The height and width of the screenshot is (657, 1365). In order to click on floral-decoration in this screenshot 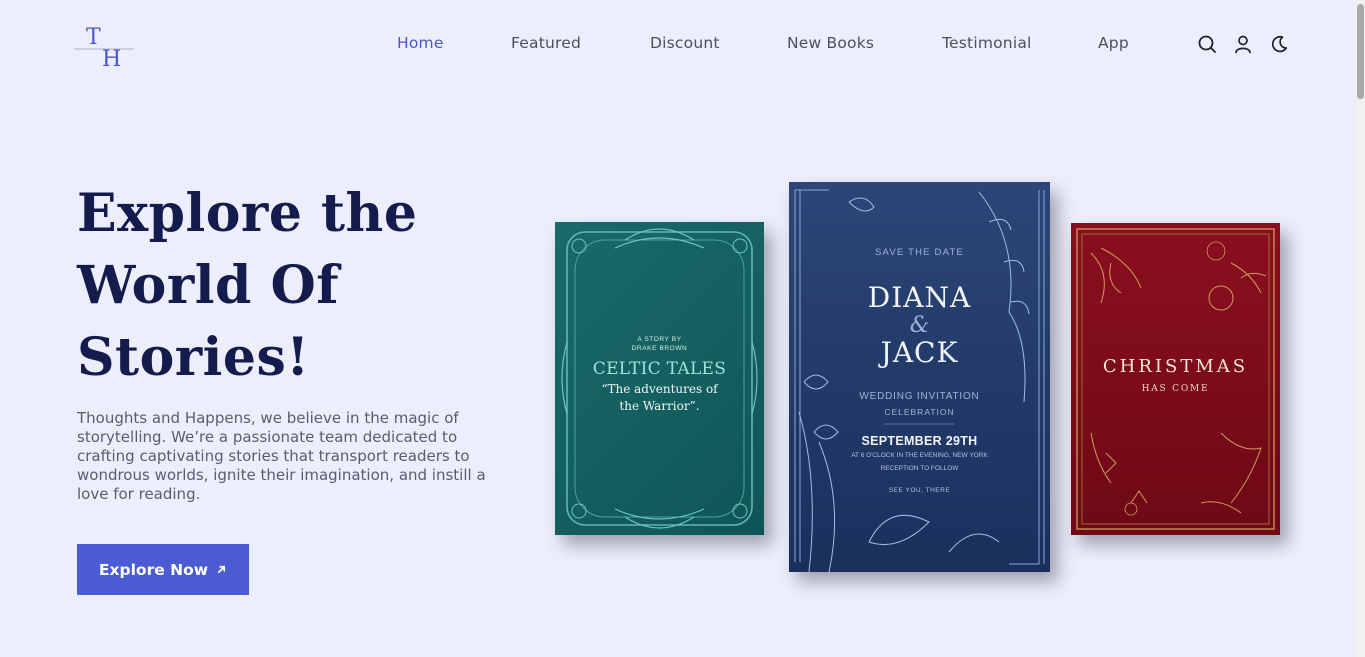, I will do `click(919, 380)`.